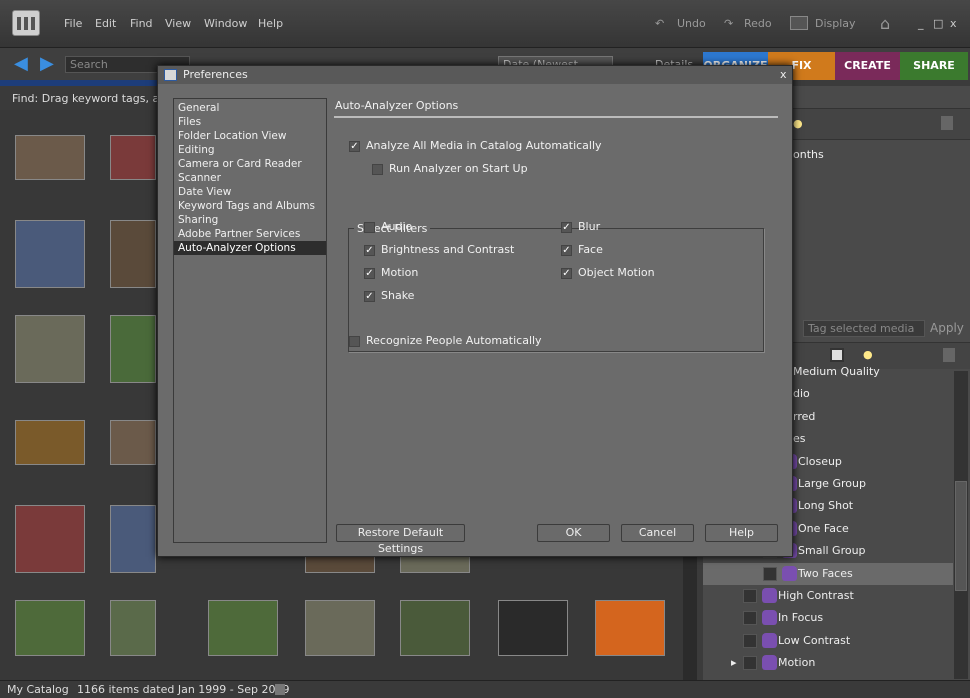 This screenshot has height=698, width=970. I want to click on tag-label: es, so click(799, 439).